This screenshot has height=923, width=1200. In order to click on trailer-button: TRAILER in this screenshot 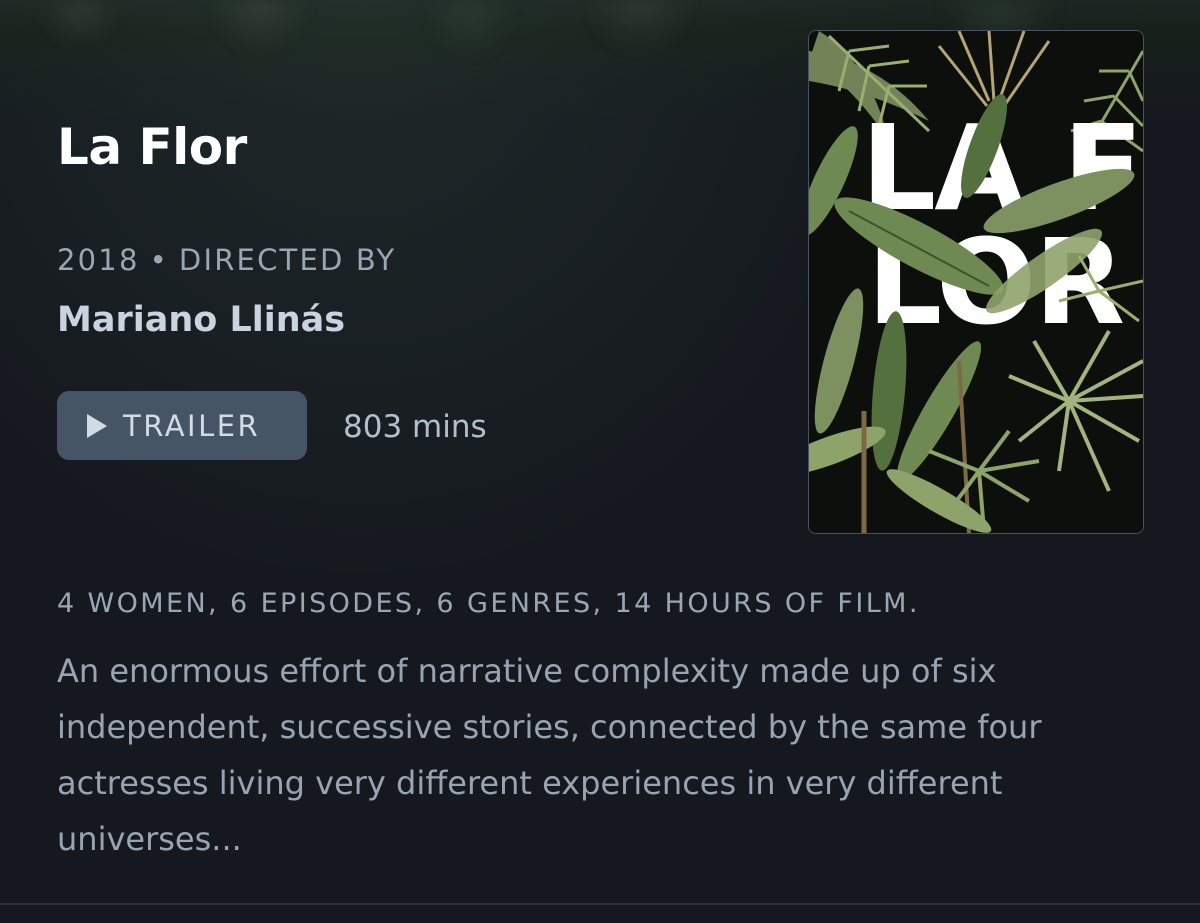, I will do `click(182, 425)`.